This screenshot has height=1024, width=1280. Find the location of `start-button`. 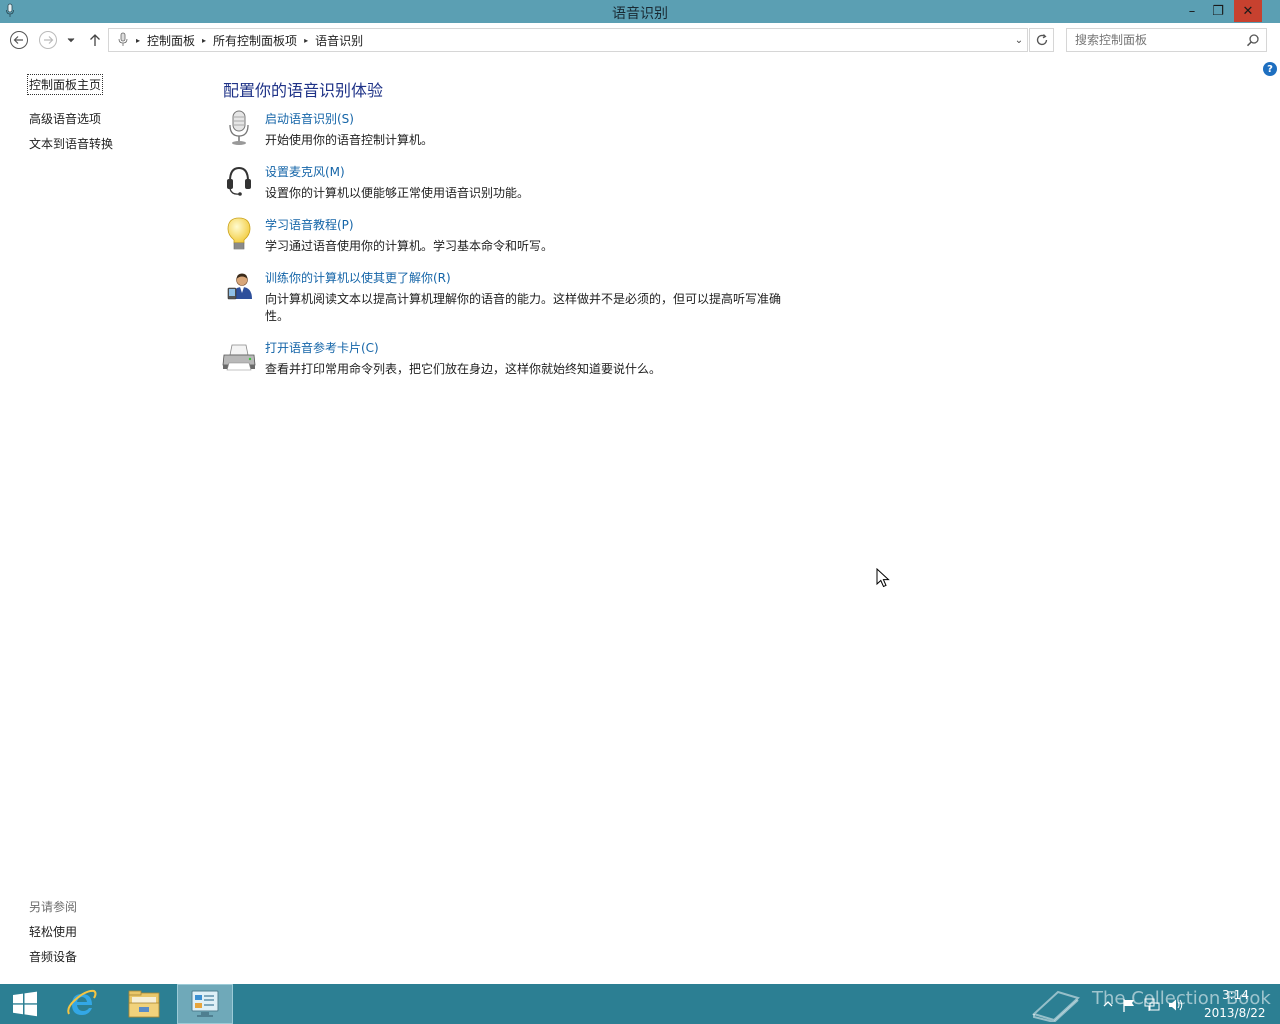

start-button is located at coordinates (25, 1004).